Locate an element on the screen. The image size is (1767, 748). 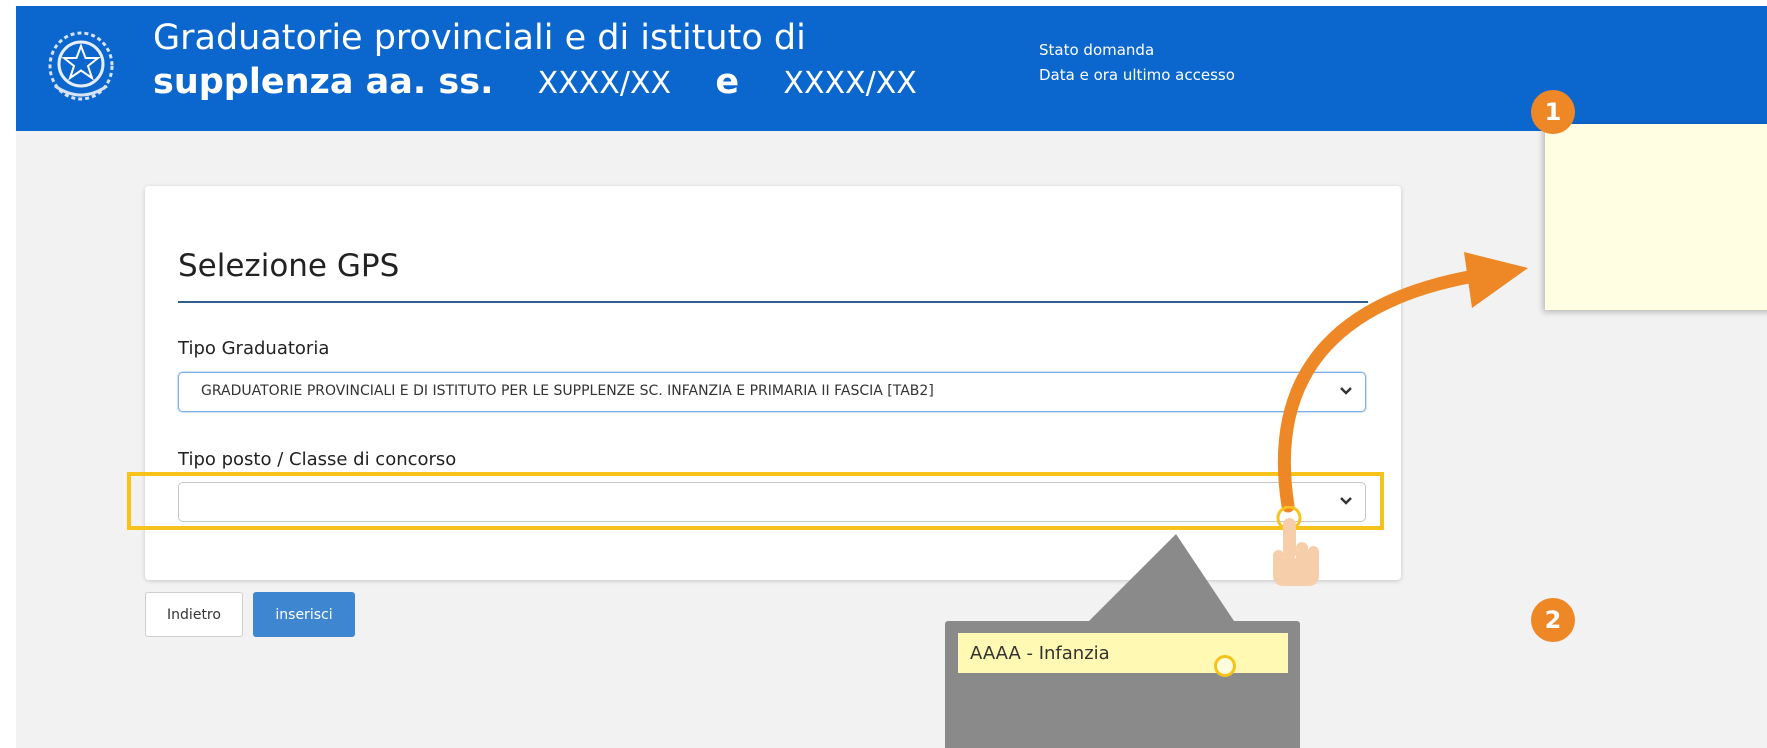
title-divider is located at coordinates (773, 302).